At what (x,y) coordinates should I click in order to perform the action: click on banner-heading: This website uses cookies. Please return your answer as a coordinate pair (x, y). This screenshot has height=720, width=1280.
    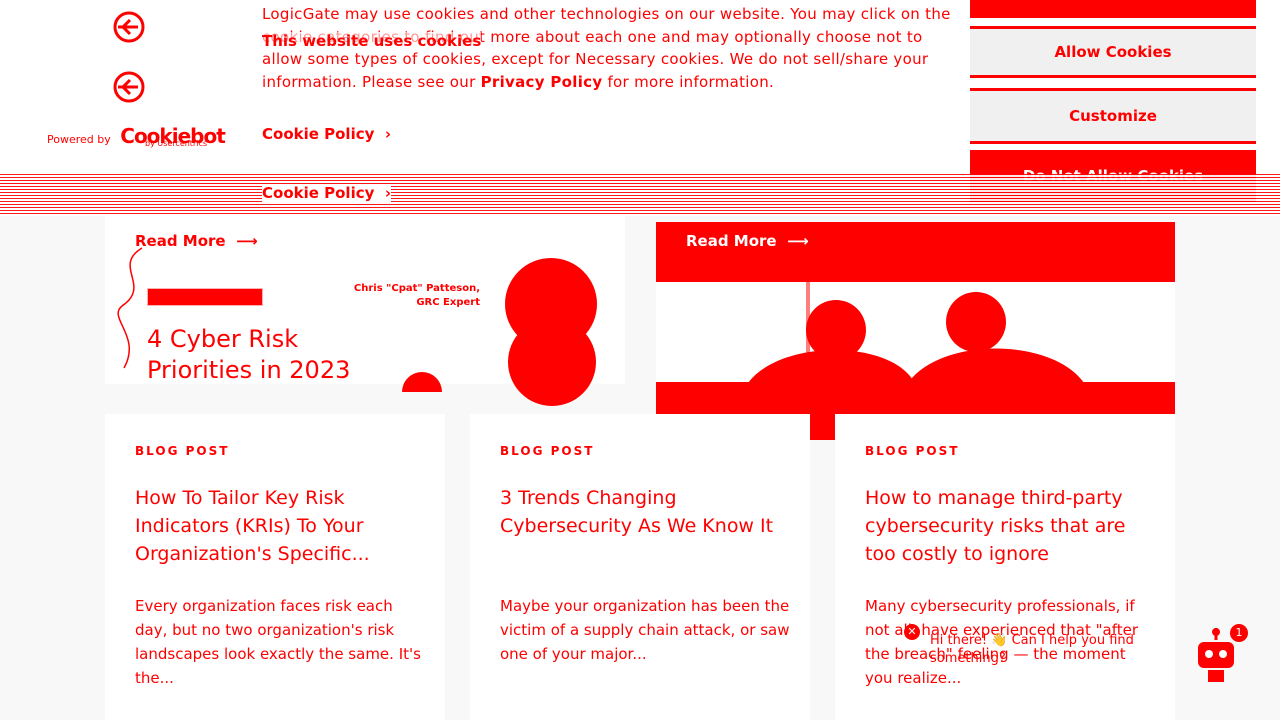
    Looking at the image, I should click on (372, 41).